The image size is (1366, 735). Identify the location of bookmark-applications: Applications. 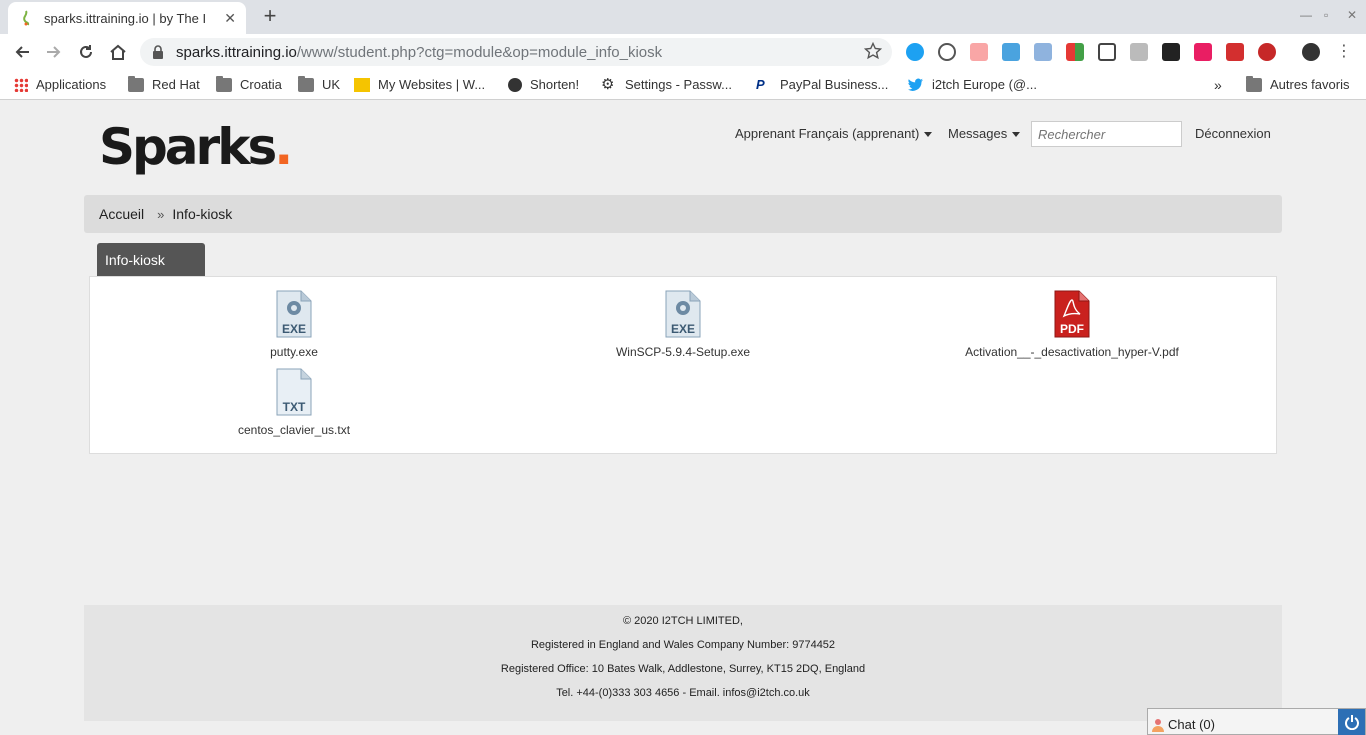
(60, 84).